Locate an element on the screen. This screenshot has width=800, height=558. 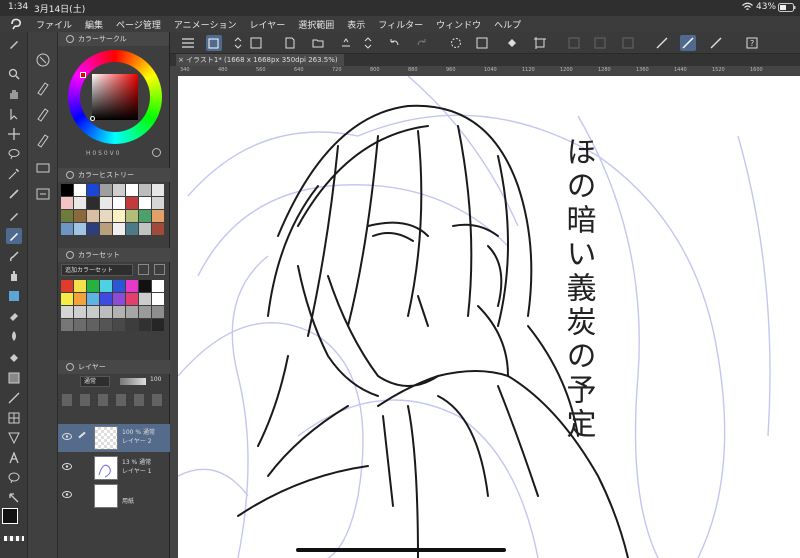
canvas-tab: × イラスト1* (1668 x 1668px 350dpi 263.5%) is located at coordinates (260, 60).